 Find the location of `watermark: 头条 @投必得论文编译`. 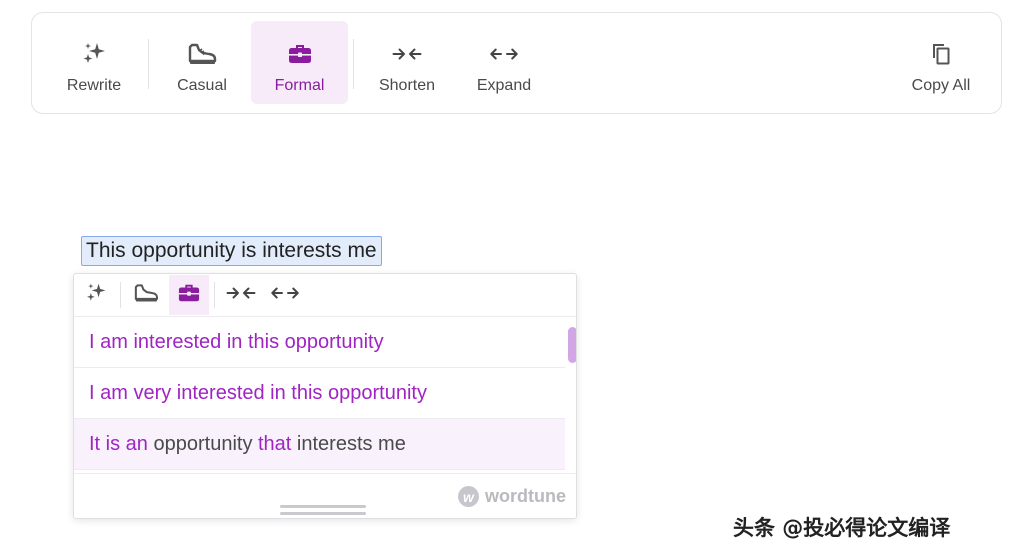

watermark: 头条 @投必得论文编译 is located at coordinates (842, 528).